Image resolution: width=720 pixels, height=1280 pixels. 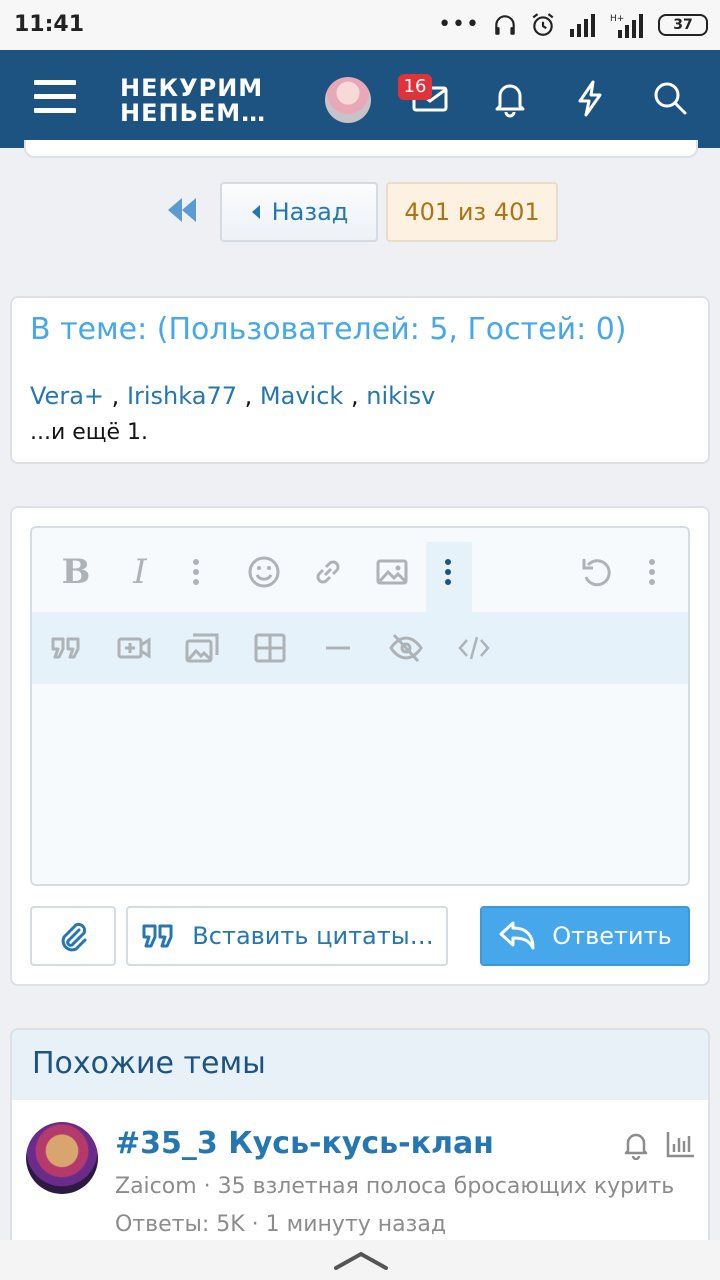 What do you see at coordinates (328, 329) in the screenshot?
I see `online-title: В теме: (Пользователей: 5, Гостей: 0)` at bounding box center [328, 329].